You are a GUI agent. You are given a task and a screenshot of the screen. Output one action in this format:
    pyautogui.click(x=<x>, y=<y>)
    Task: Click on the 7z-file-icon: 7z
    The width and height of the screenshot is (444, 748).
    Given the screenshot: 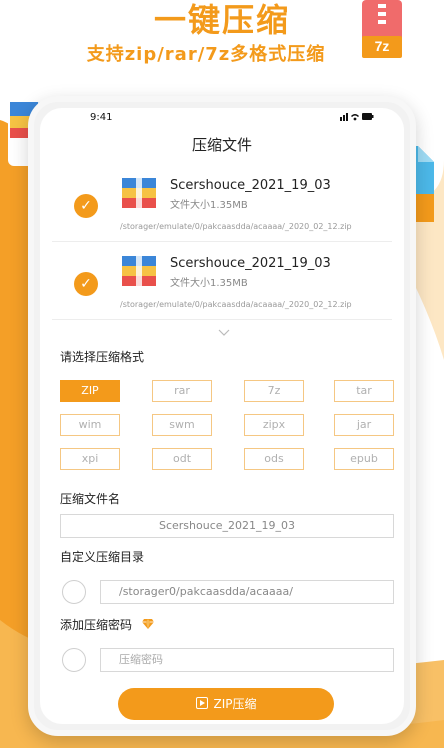 What is the action you would take?
    pyautogui.click(x=382, y=29)
    